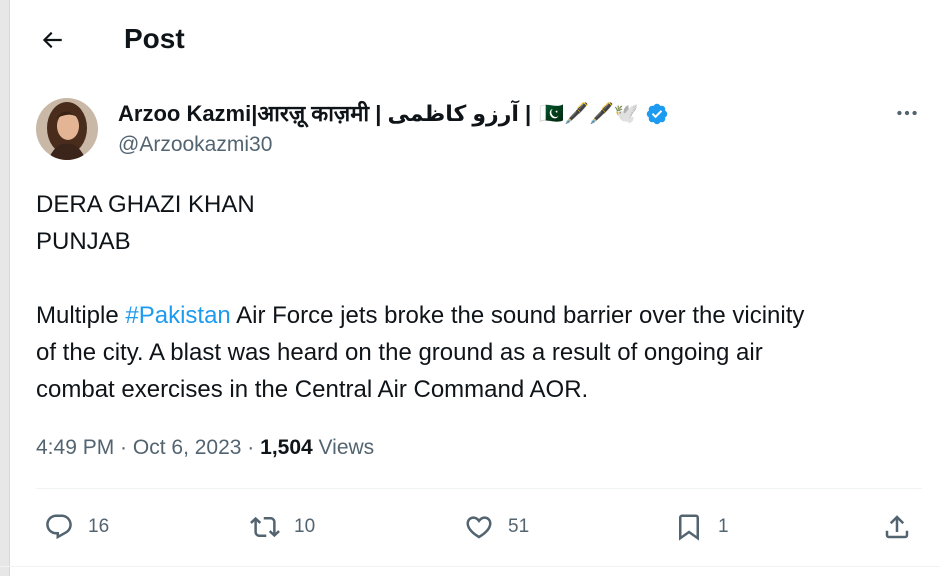 This screenshot has height=576, width=940. What do you see at coordinates (9, 288) in the screenshot?
I see `column-border` at bounding box center [9, 288].